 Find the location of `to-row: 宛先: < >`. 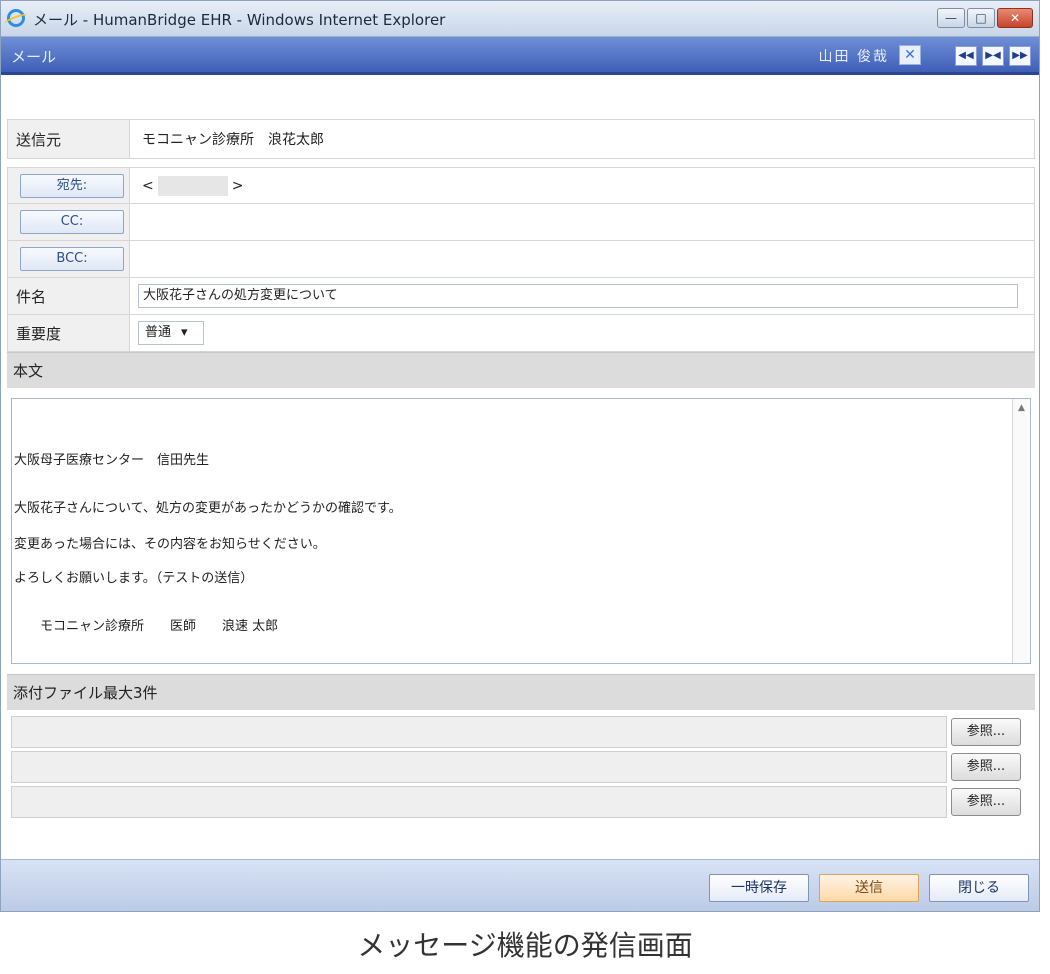

to-row: 宛先: < > is located at coordinates (521, 185).